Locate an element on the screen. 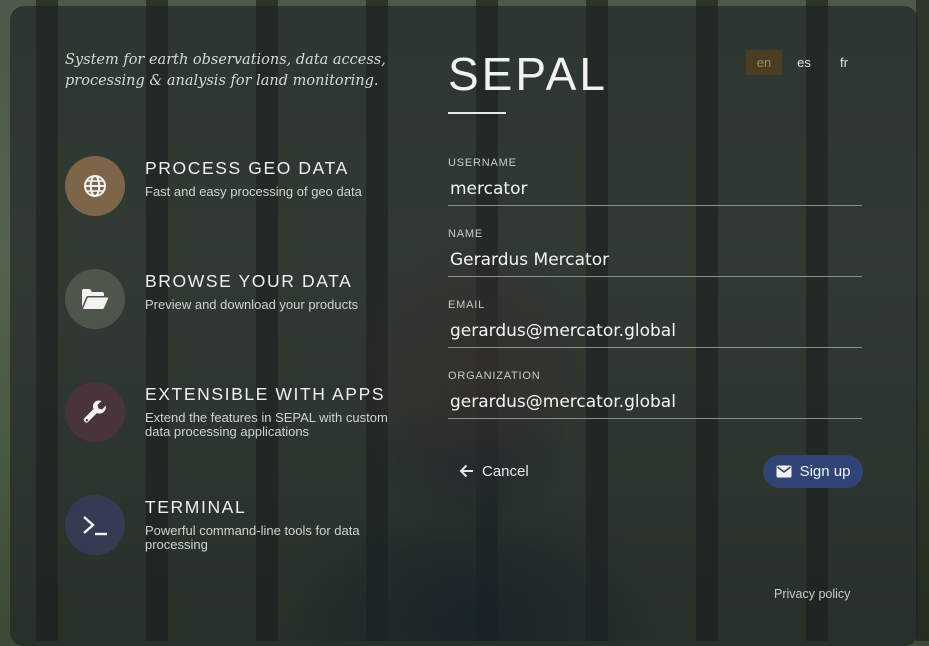 This screenshot has height=646, width=929. feature-description: Preview and download your products is located at coordinates (252, 304).